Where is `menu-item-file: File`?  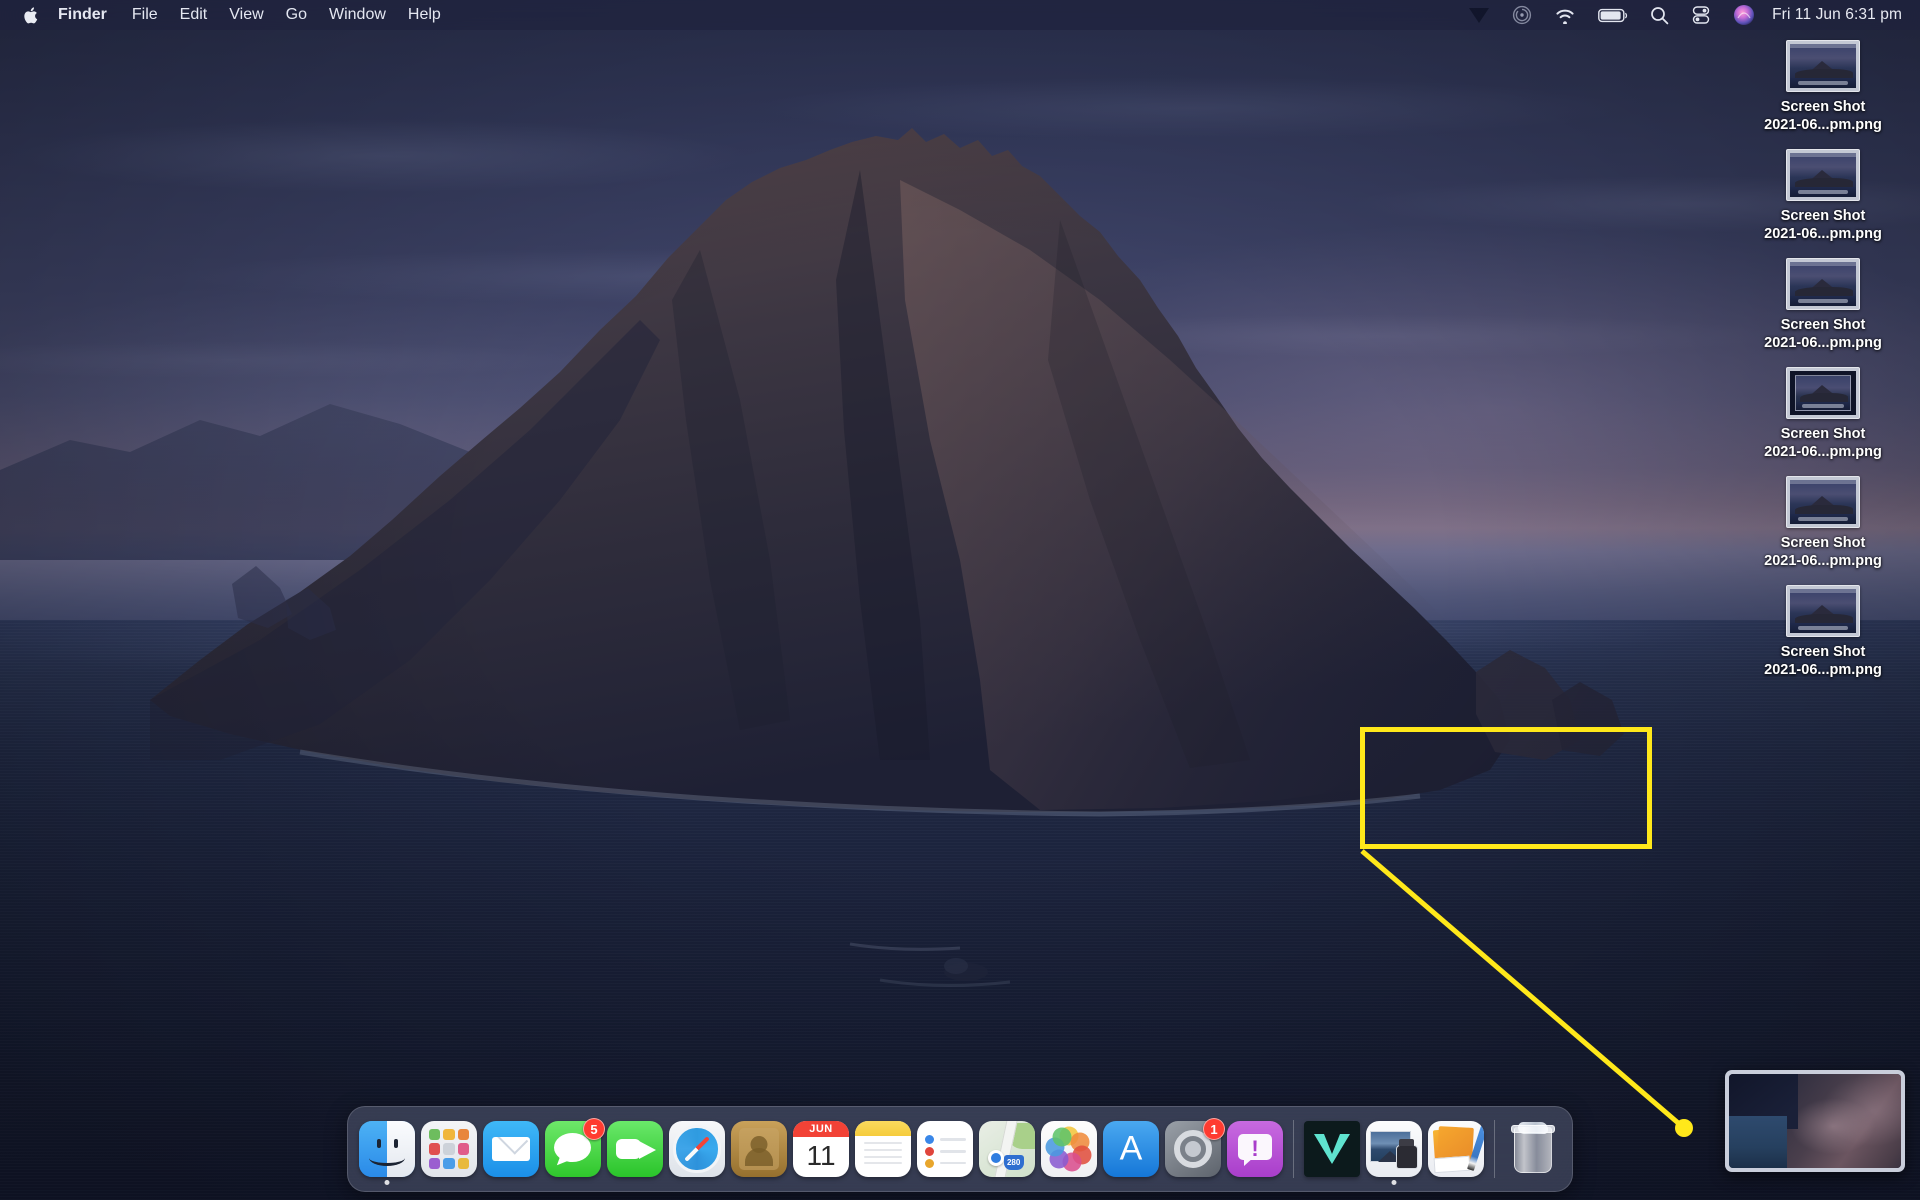
menu-item-file: File is located at coordinates (145, 15).